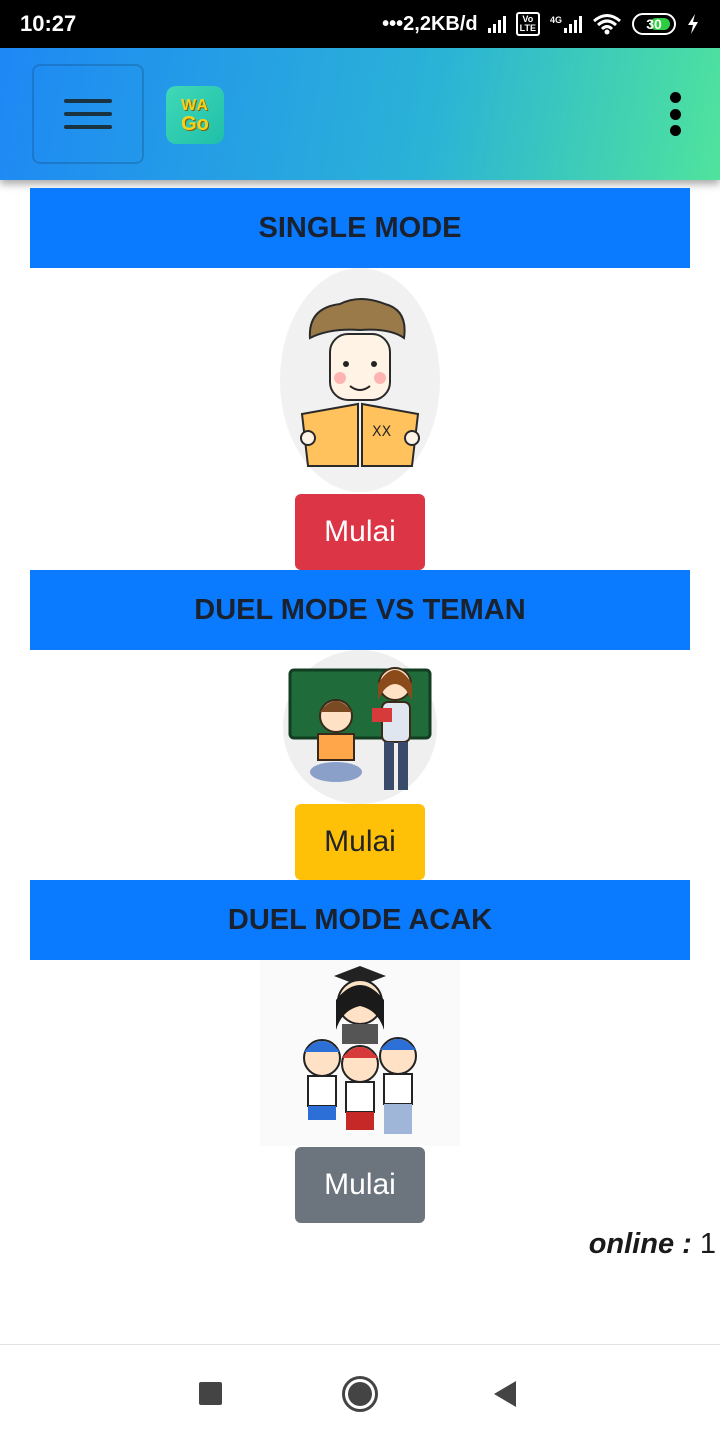 This screenshot has height=1440, width=720. Describe the element at coordinates (360, 228) in the screenshot. I see `single-mode-header: SINGLE MODE` at that location.